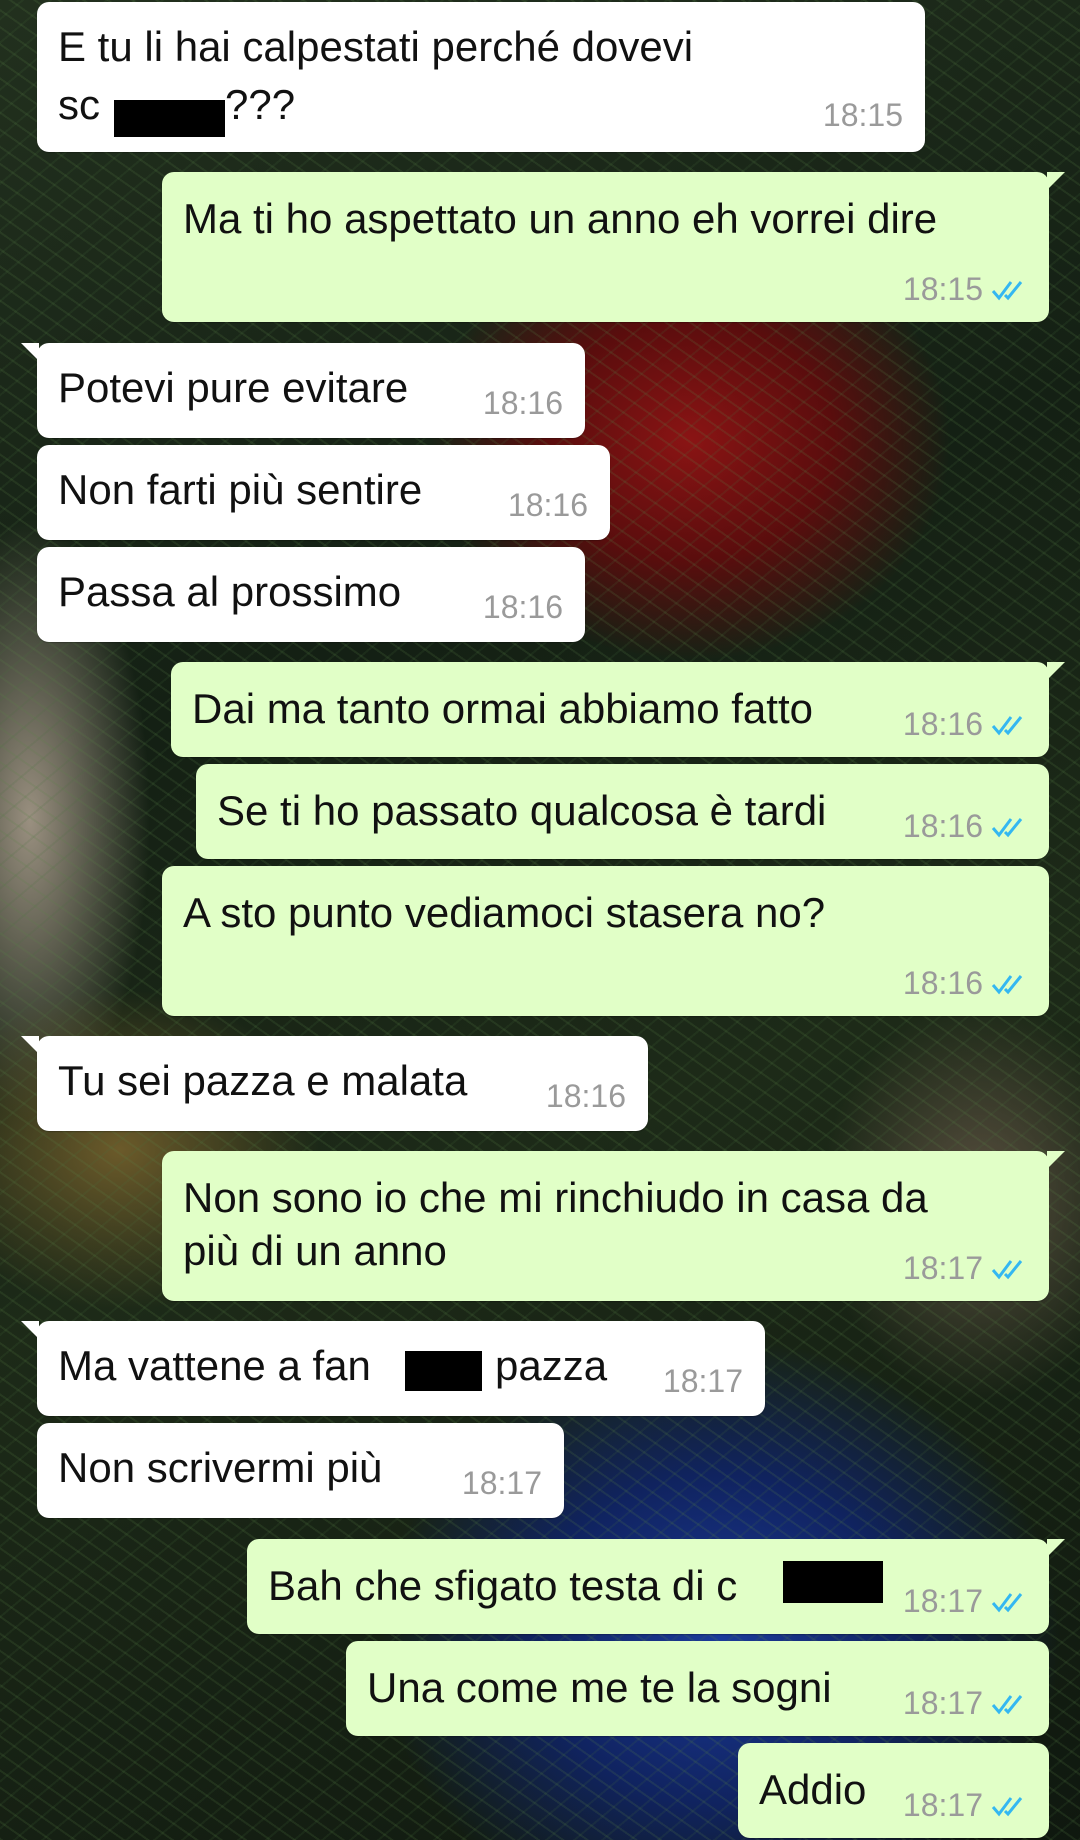 This screenshot has width=1080, height=1840. I want to click on message-text: Non sono io che mi rinchiudo in casa da, so click(555, 1197).